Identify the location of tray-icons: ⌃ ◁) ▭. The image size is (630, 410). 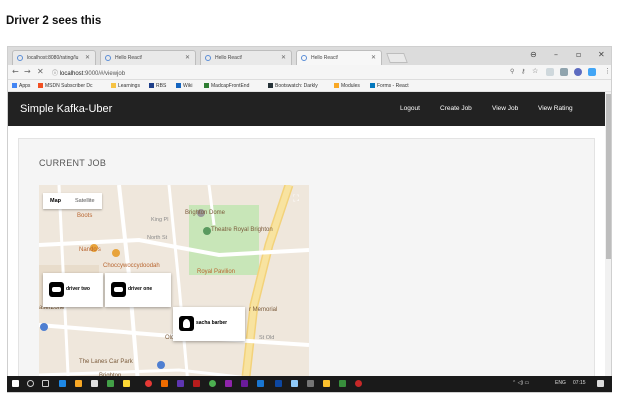
(520, 383).